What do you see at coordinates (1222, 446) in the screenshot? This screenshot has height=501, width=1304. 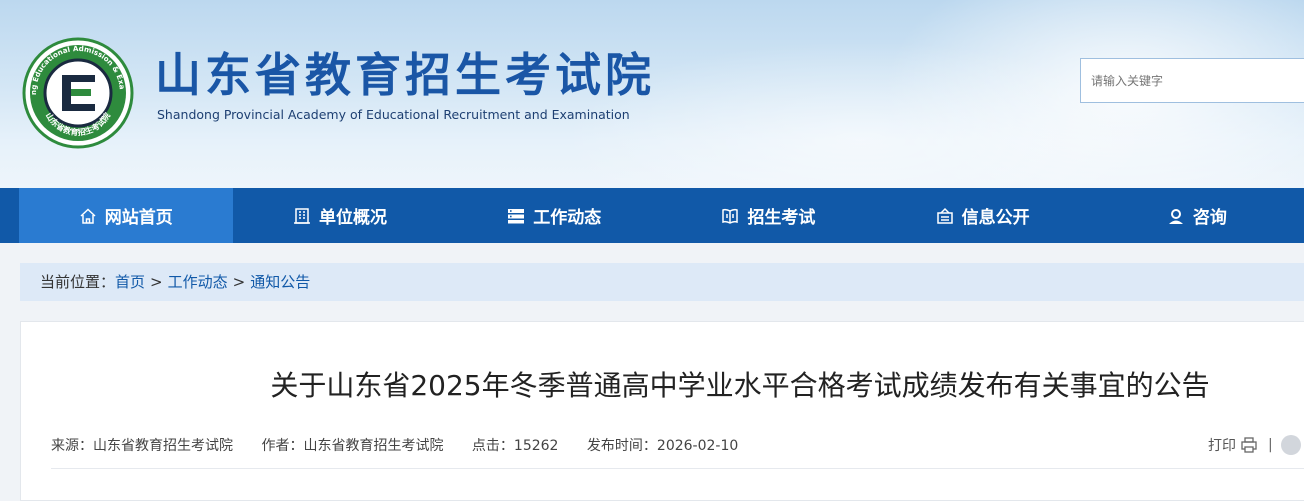 I see `print-label: 打印` at bounding box center [1222, 446].